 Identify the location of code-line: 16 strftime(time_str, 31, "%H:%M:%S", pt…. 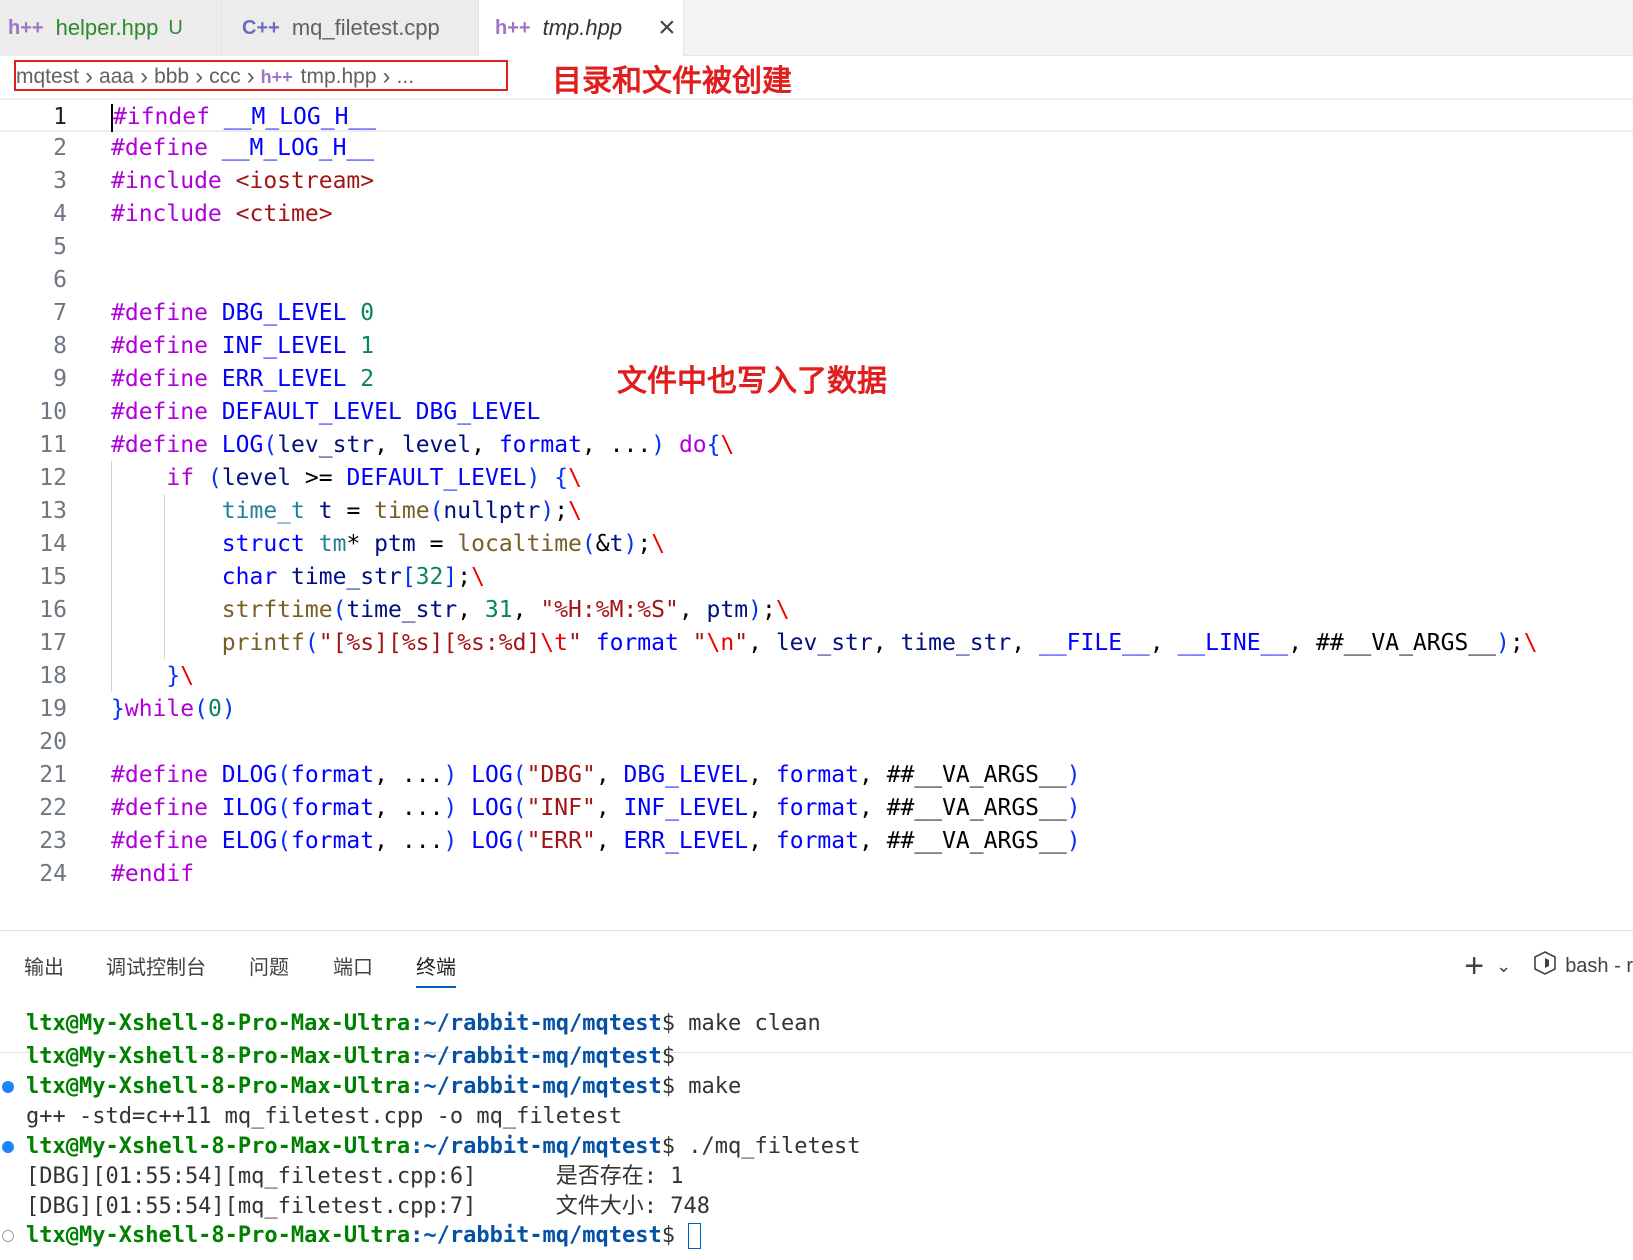
(816, 610).